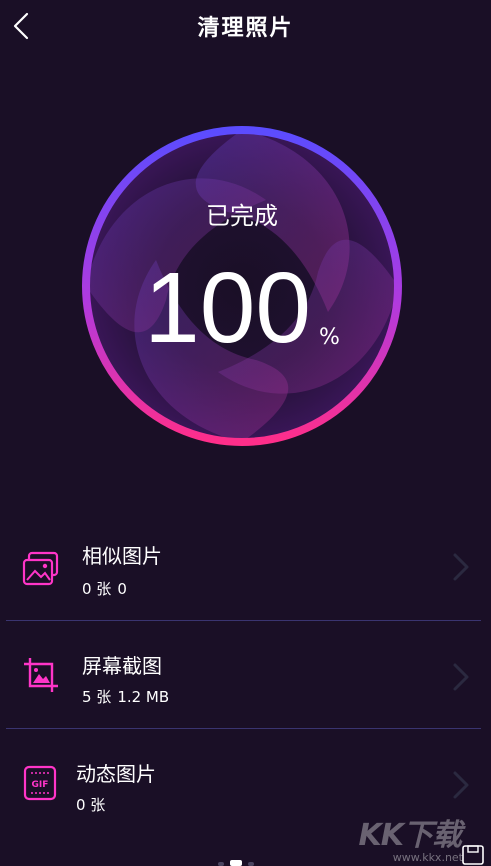 Image resolution: width=491 pixels, height=866 pixels. Describe the element at coordinates (329, 337) in the screenshot. I see `percent-unit: %` at that location.